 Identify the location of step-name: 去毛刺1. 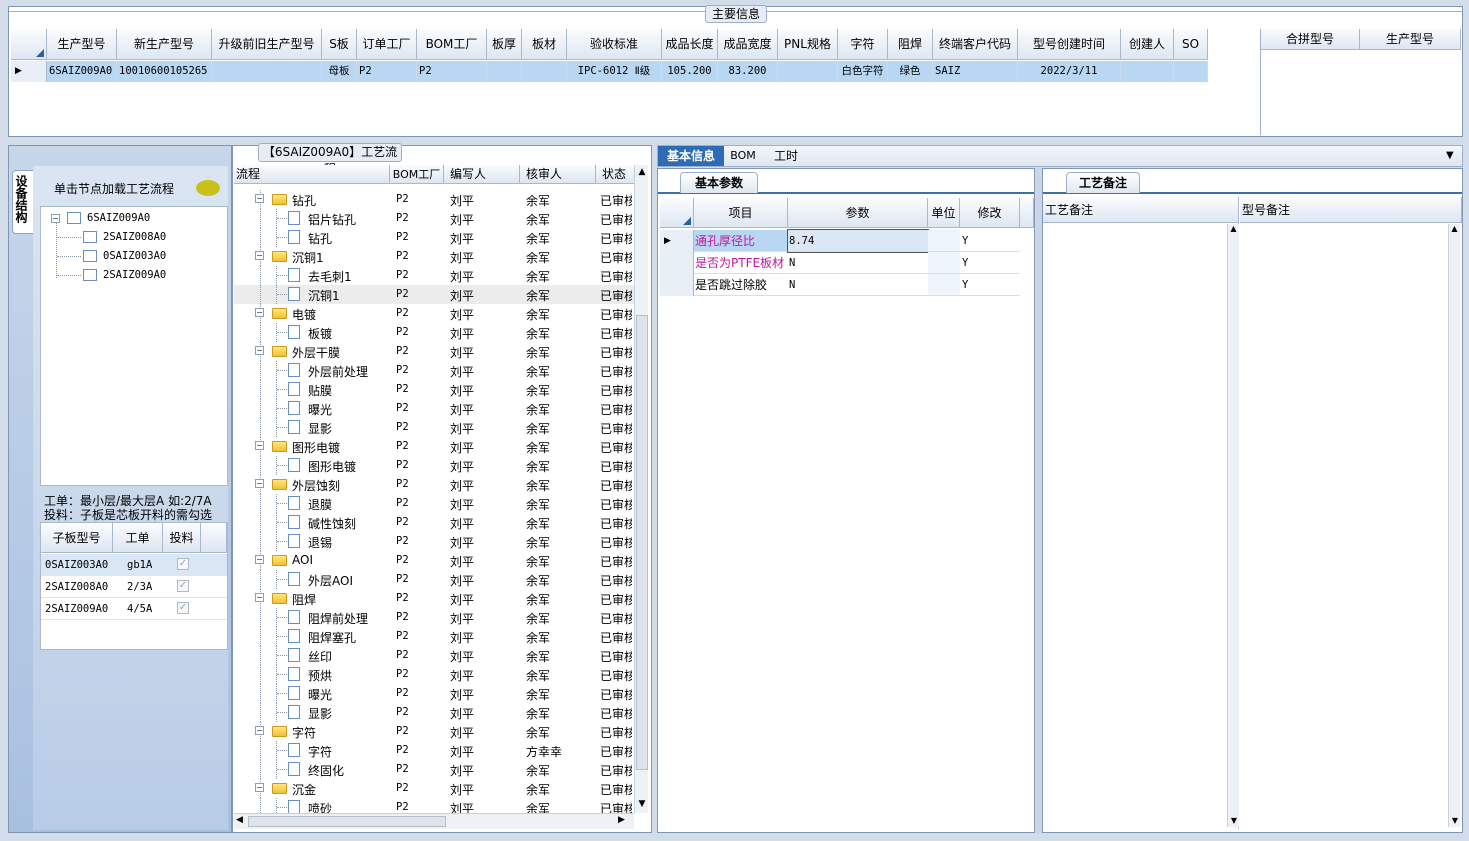
(330, 276).